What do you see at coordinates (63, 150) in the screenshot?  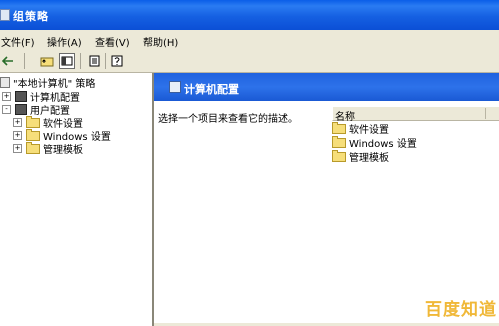 I see `tree-item-label: 管理模板` at bounding box center [63, 150].